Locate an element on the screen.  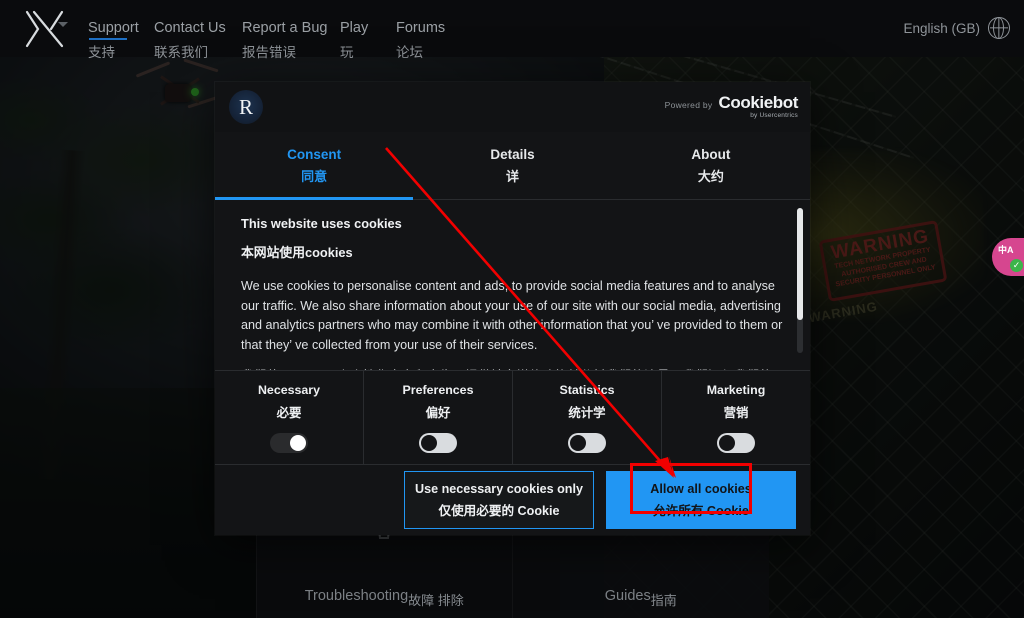
nav-item-play: Play 玩 is located at coordinates (360, 30).